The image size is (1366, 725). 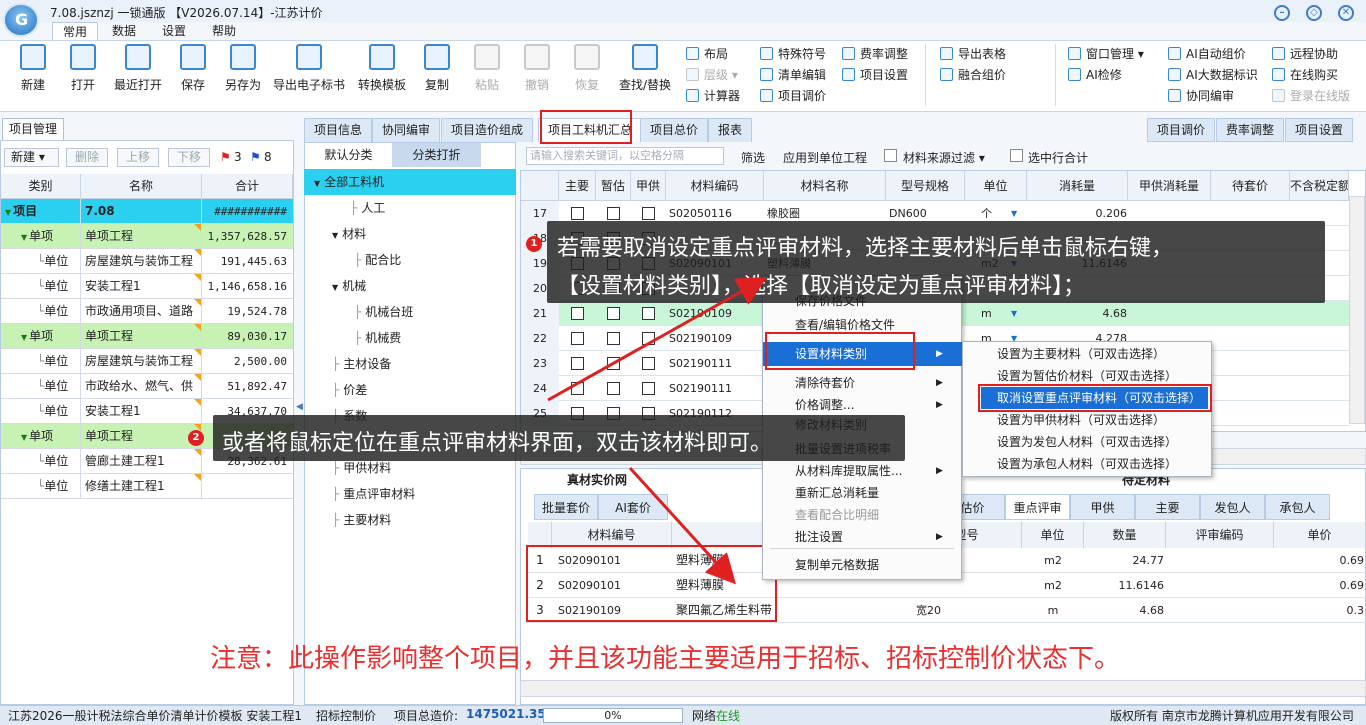 I want to click on tree-row: ▼ 单项 单项工程 1,357,628.57, so click(x=147, y=236).